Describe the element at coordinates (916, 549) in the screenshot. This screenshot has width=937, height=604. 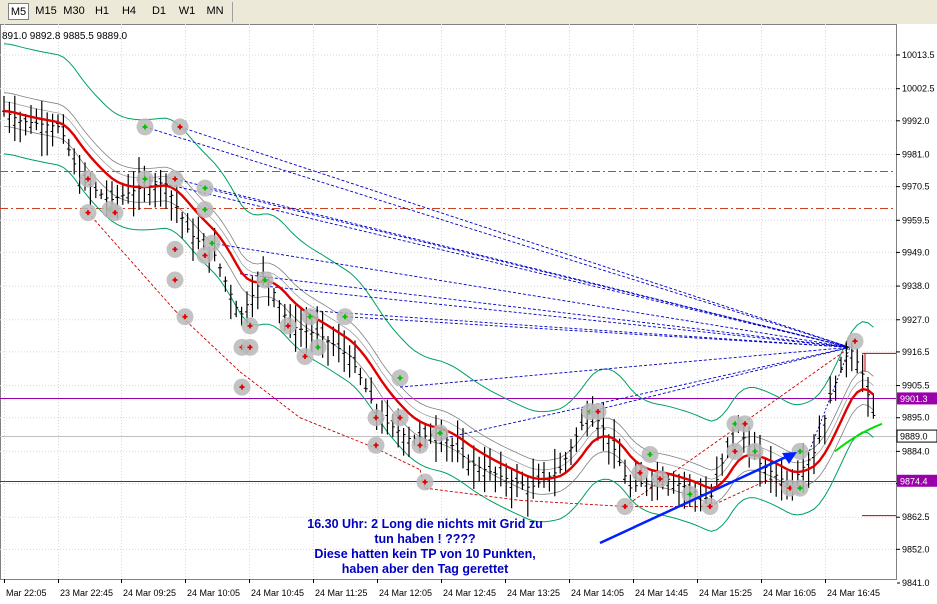
I see `price-tick-label: 9852.0` at that location.